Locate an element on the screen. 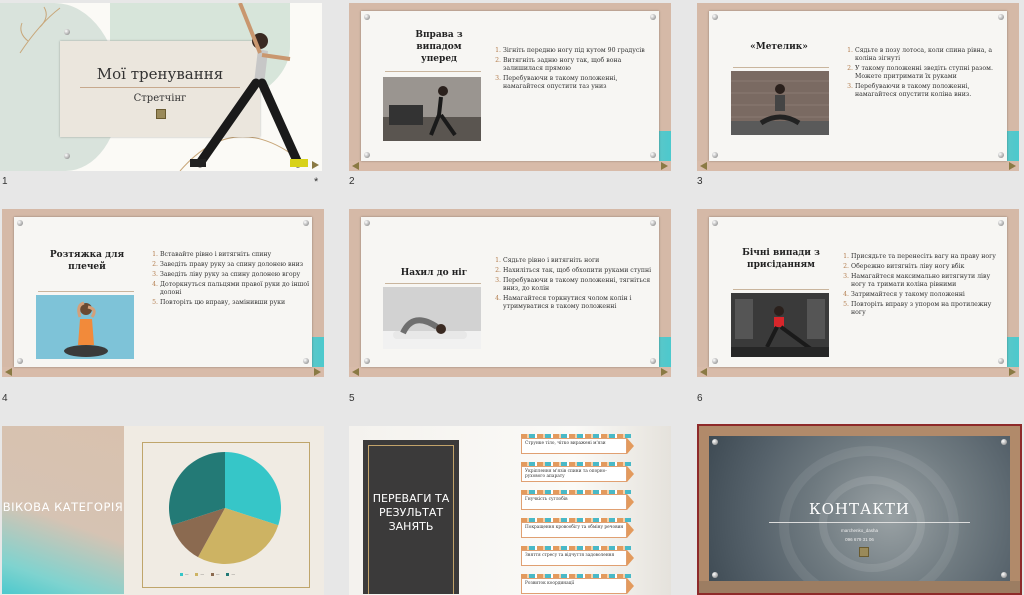 The width and height of the screenshot is (1024, 595). slide-thumbnail-9: КОНТАКТИ marchenko_dasha 096 679 31 06 is located at coordinates (859, 509).